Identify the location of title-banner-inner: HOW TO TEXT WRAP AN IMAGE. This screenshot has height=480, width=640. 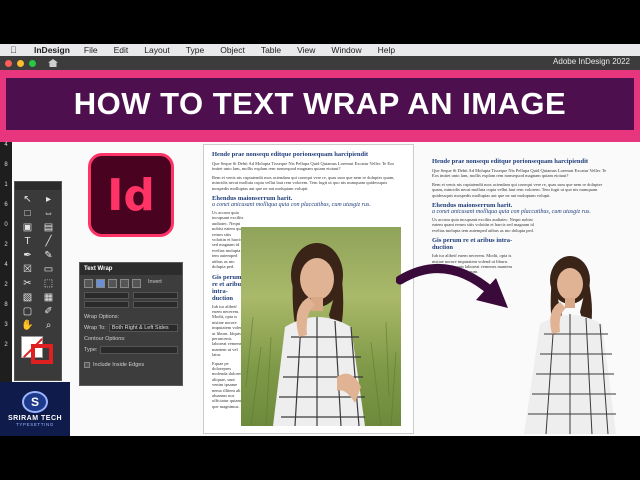
(320, 104).